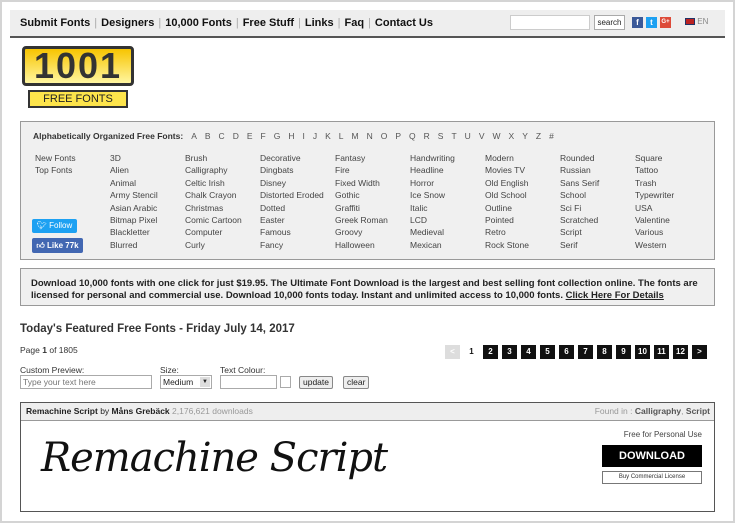 The height and width of the screenshot is (523, 735). What do you see at coordinates (55, 23) in the screenshot?
I see `nav-link: Submit Fonts` at bounding box center [55, 23].